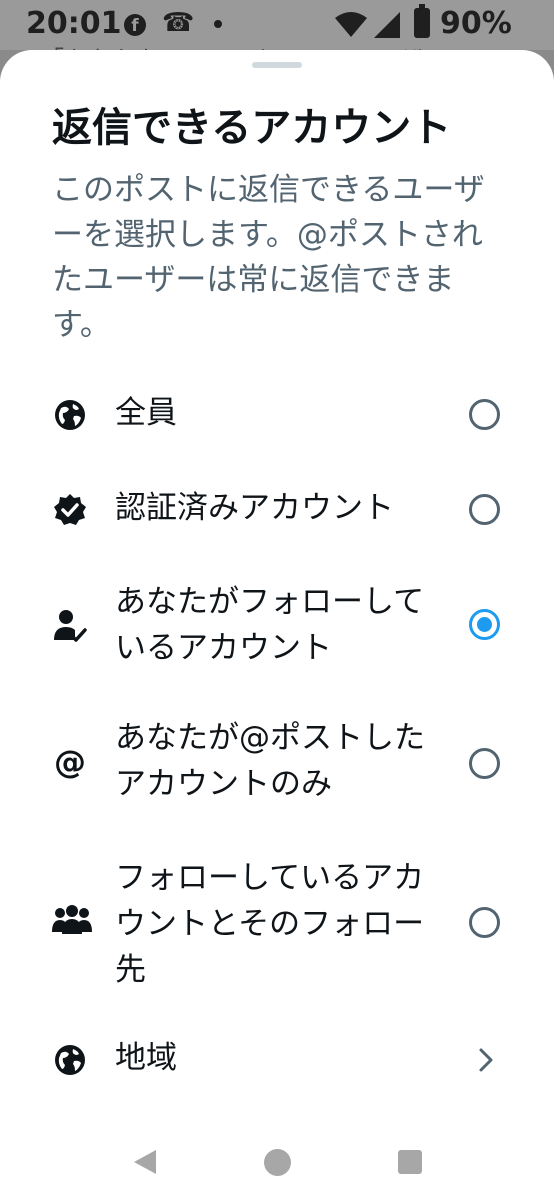  What do you see at coordinates (476, 23) in the screenshot?
I see `battery-percentage: 90%` at bounding box center [476, 23].